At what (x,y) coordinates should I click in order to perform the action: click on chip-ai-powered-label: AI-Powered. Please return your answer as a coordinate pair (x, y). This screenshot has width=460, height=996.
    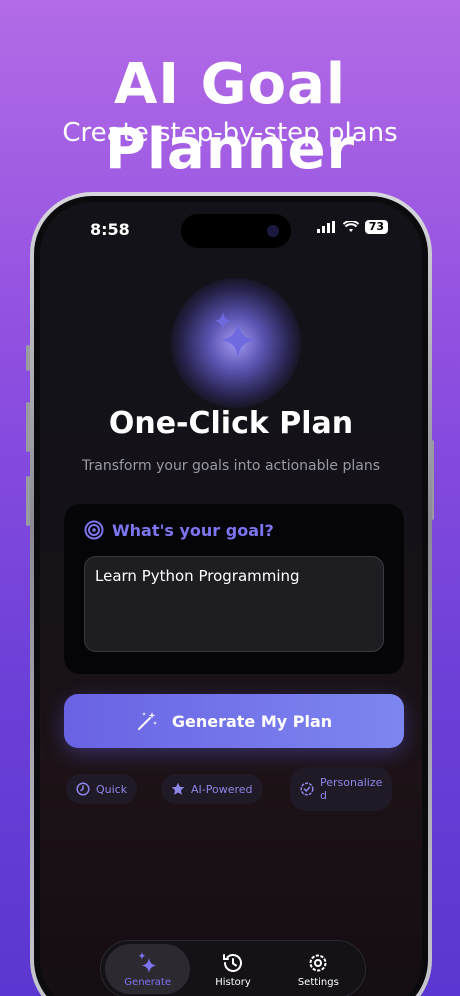
    Looking at the image, I should click on (222, 789).